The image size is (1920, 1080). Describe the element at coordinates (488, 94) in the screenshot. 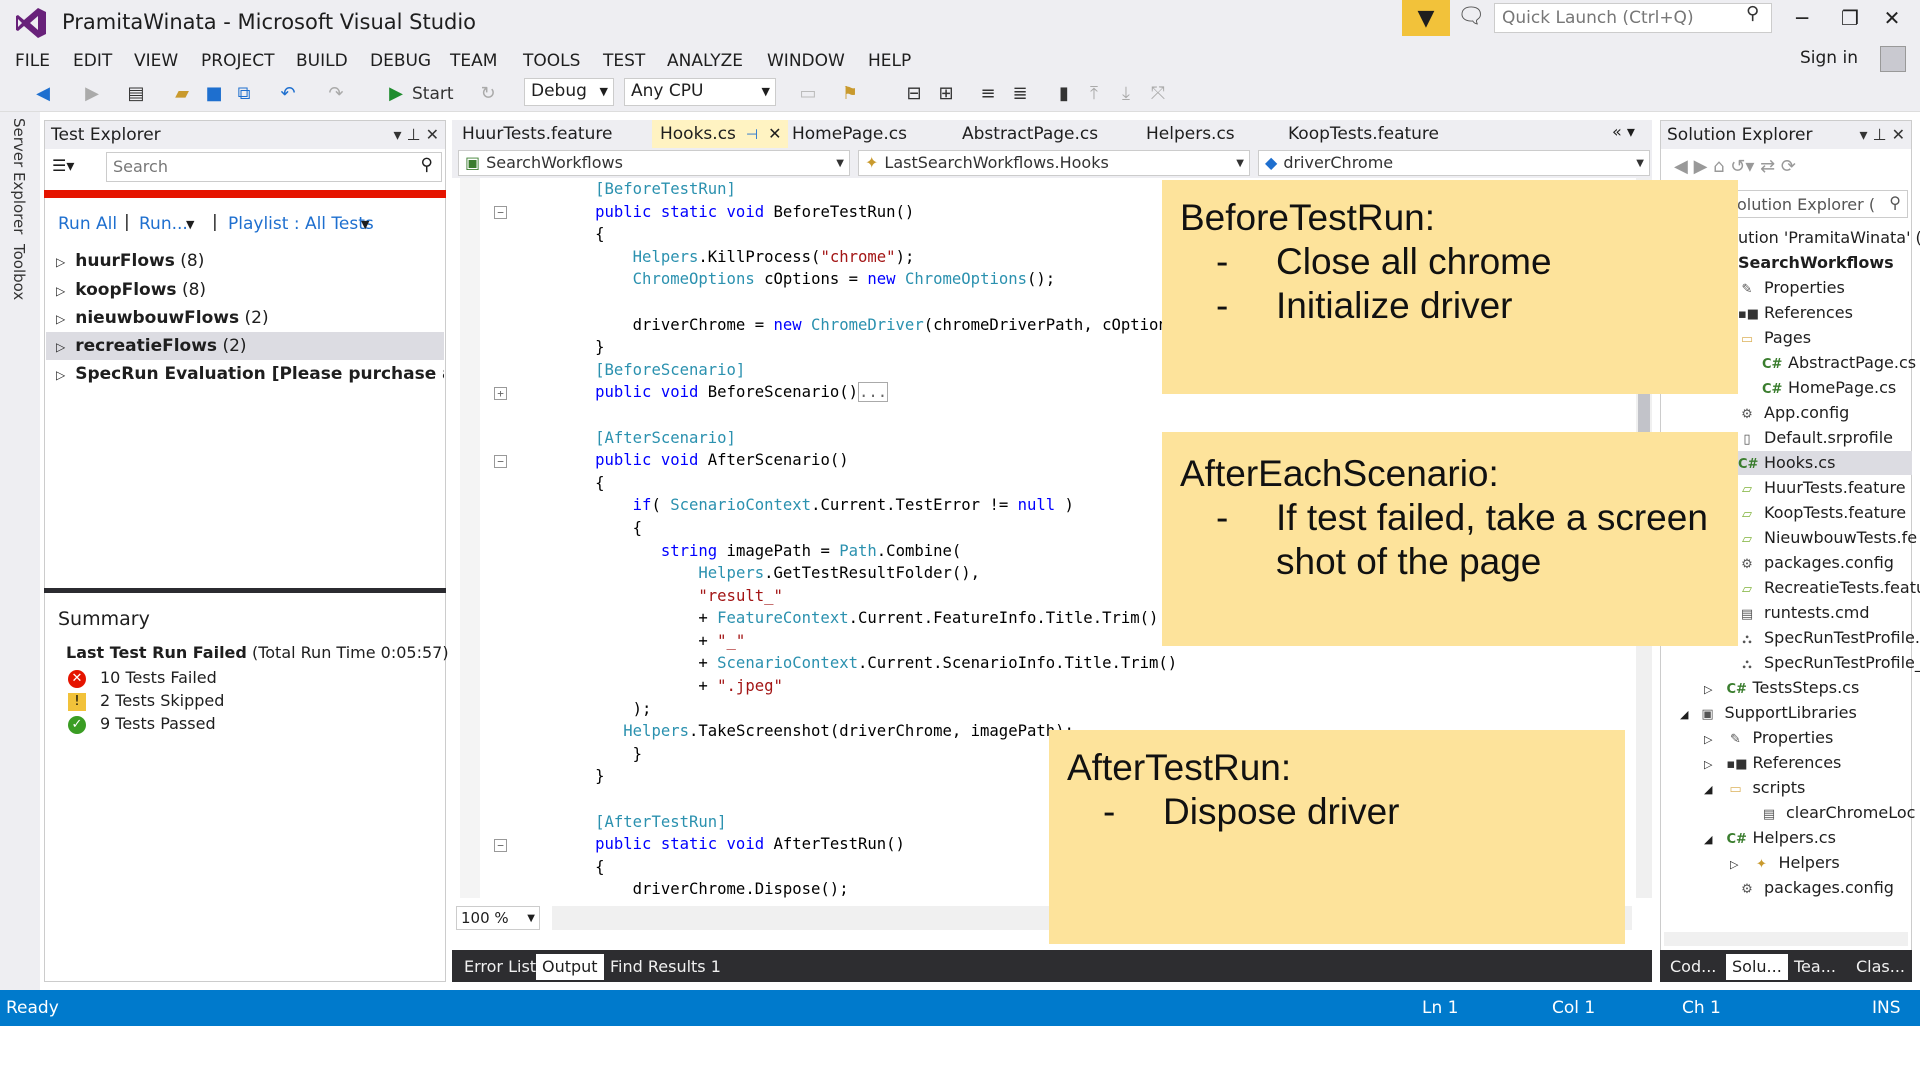

I see `refresh-icon: ↻` at that location.